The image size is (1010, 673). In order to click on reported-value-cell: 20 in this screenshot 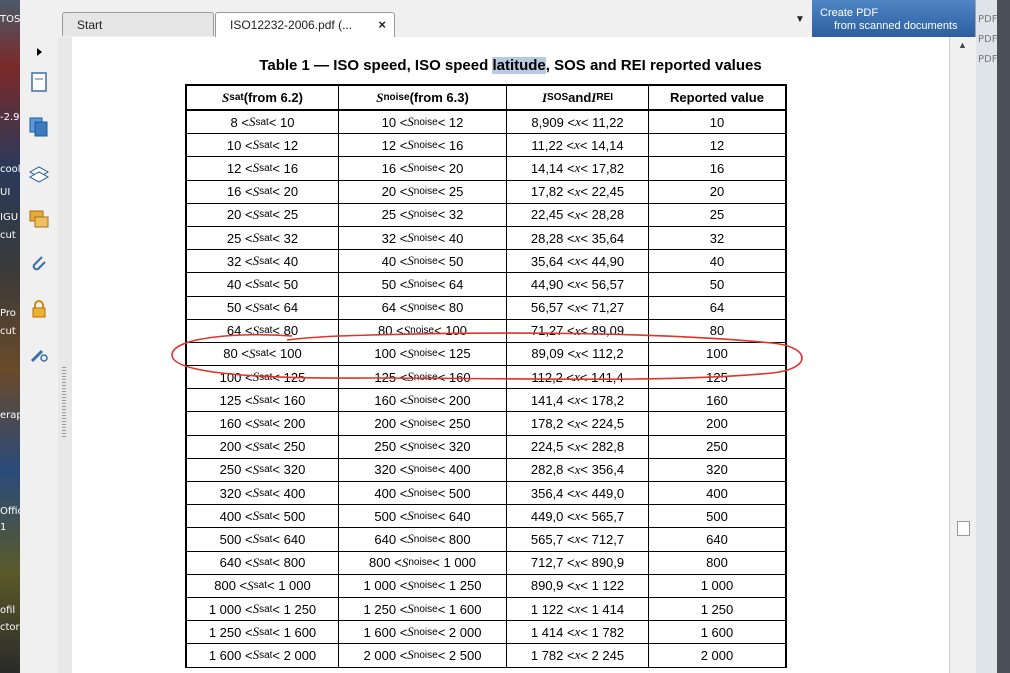, I will do `click(717, 192)`.